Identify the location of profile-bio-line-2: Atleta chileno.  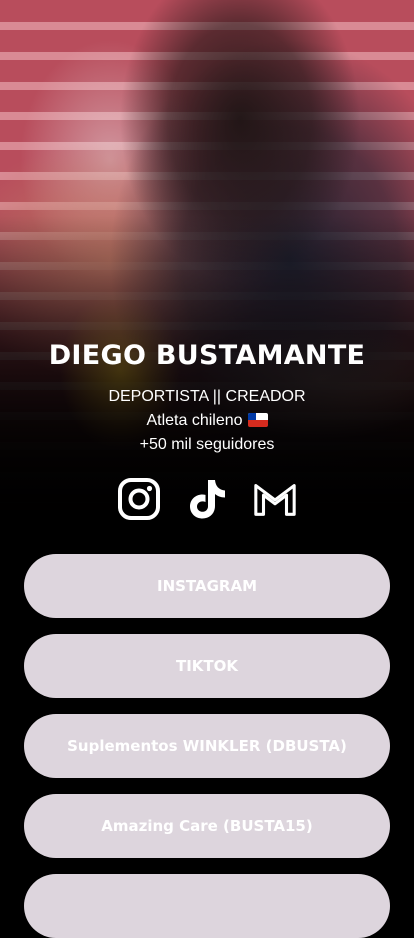
(207, 421).